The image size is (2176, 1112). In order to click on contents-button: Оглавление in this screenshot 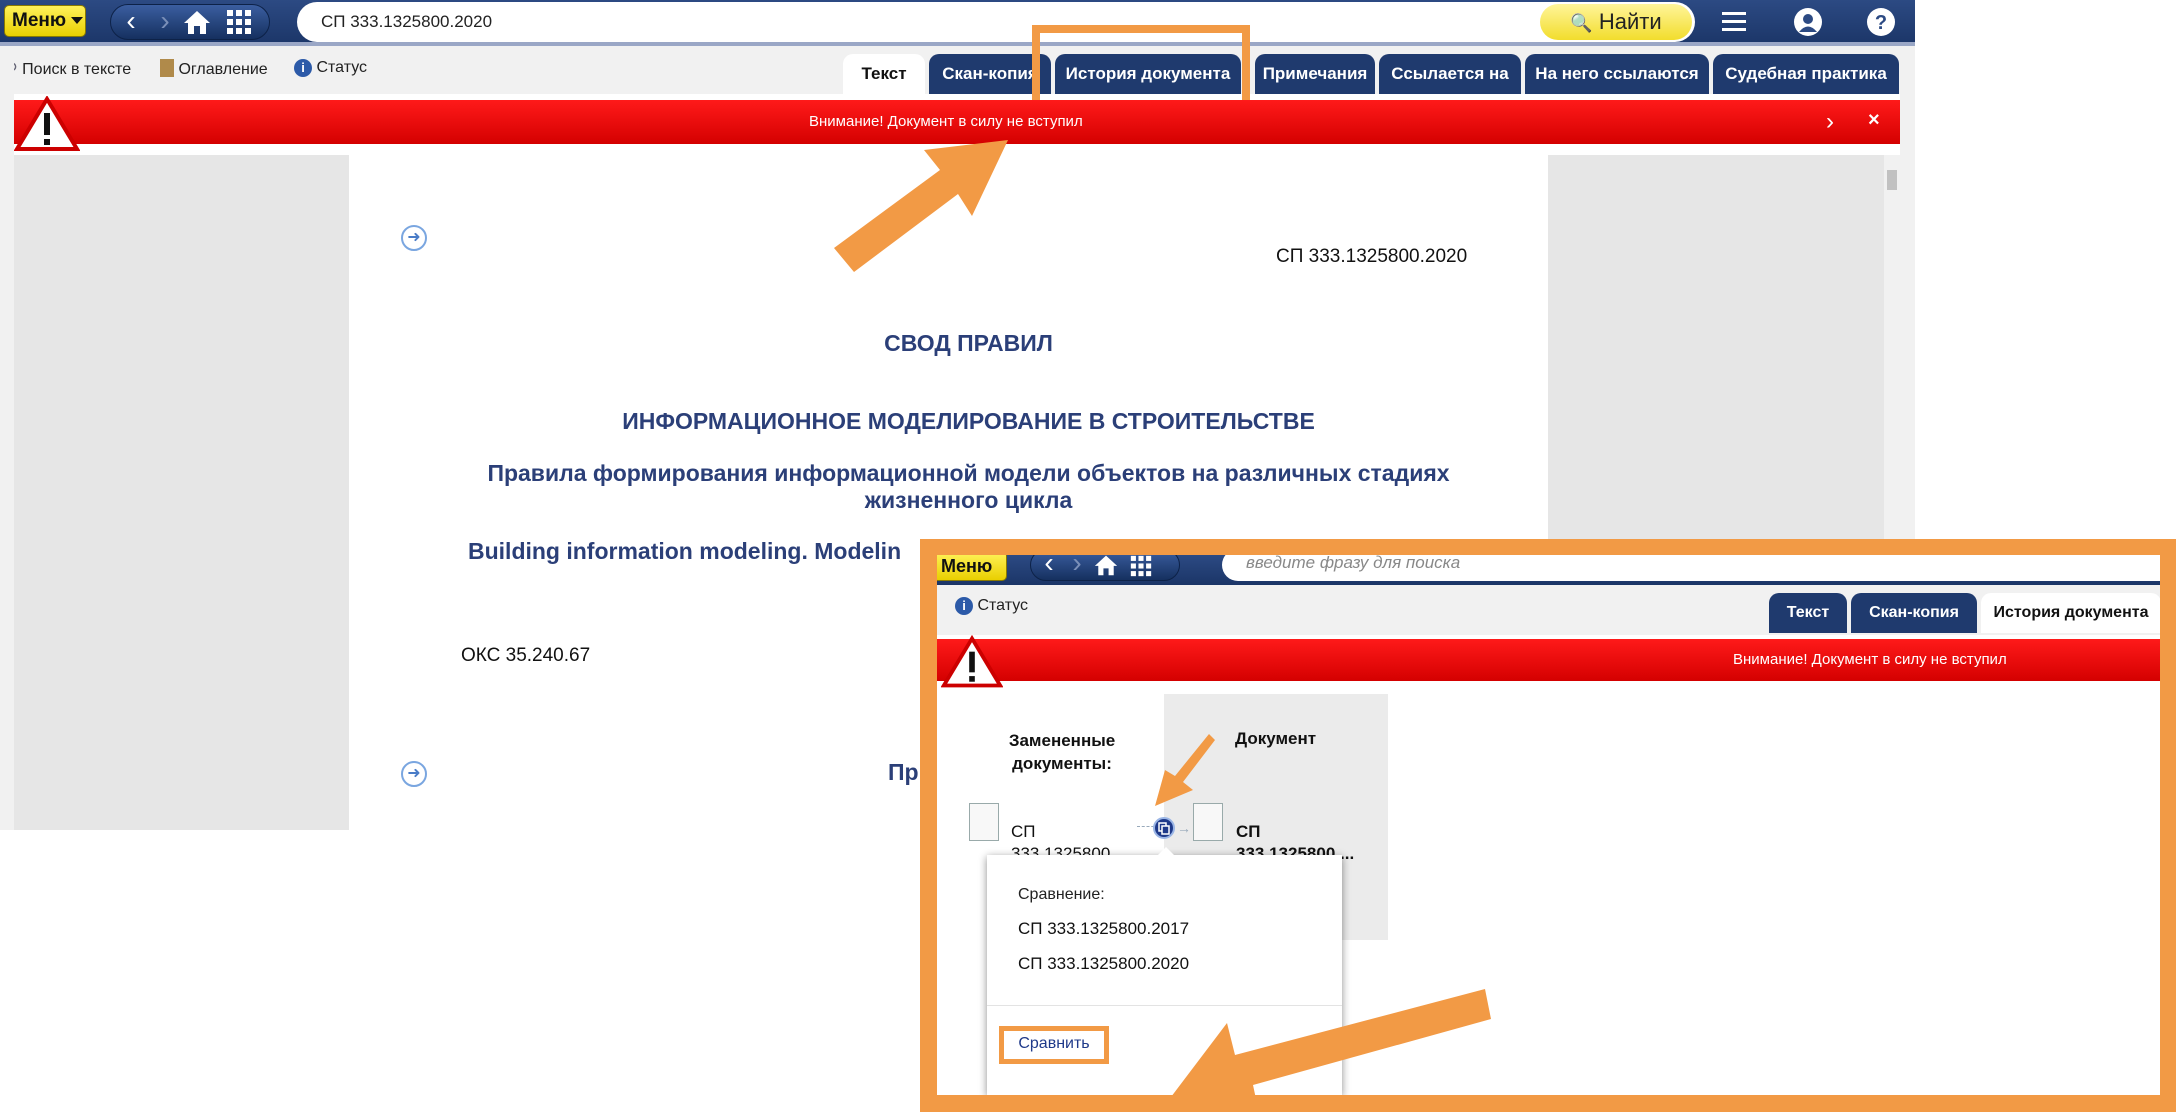, I will do `click(214, 69)`.